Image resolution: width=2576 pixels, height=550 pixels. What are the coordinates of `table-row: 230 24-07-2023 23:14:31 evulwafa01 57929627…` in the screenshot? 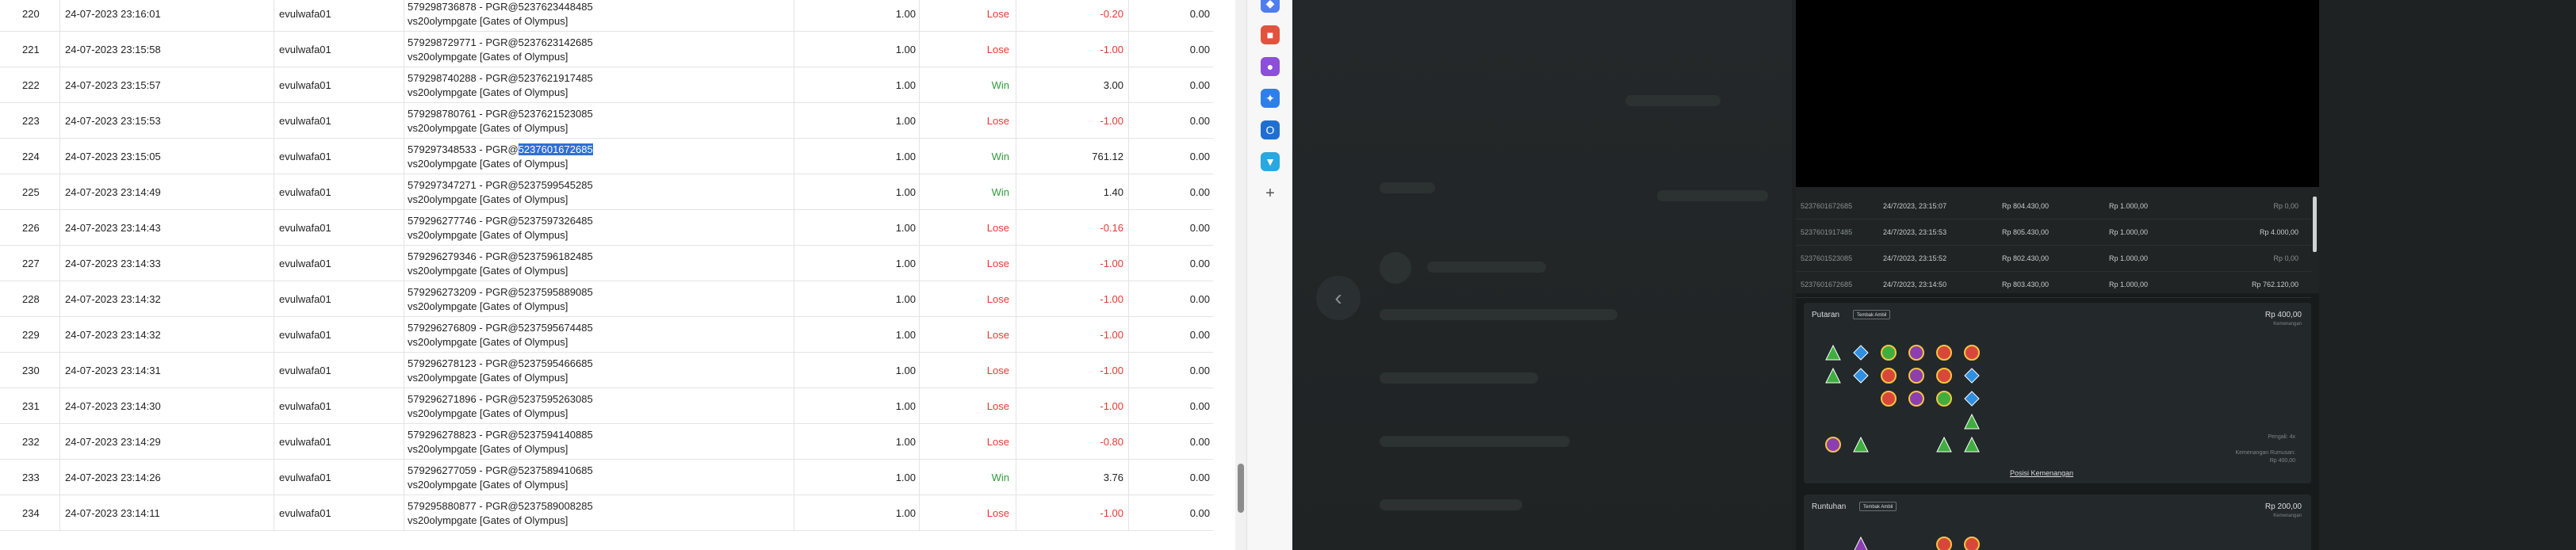 It's located at (606, 370).